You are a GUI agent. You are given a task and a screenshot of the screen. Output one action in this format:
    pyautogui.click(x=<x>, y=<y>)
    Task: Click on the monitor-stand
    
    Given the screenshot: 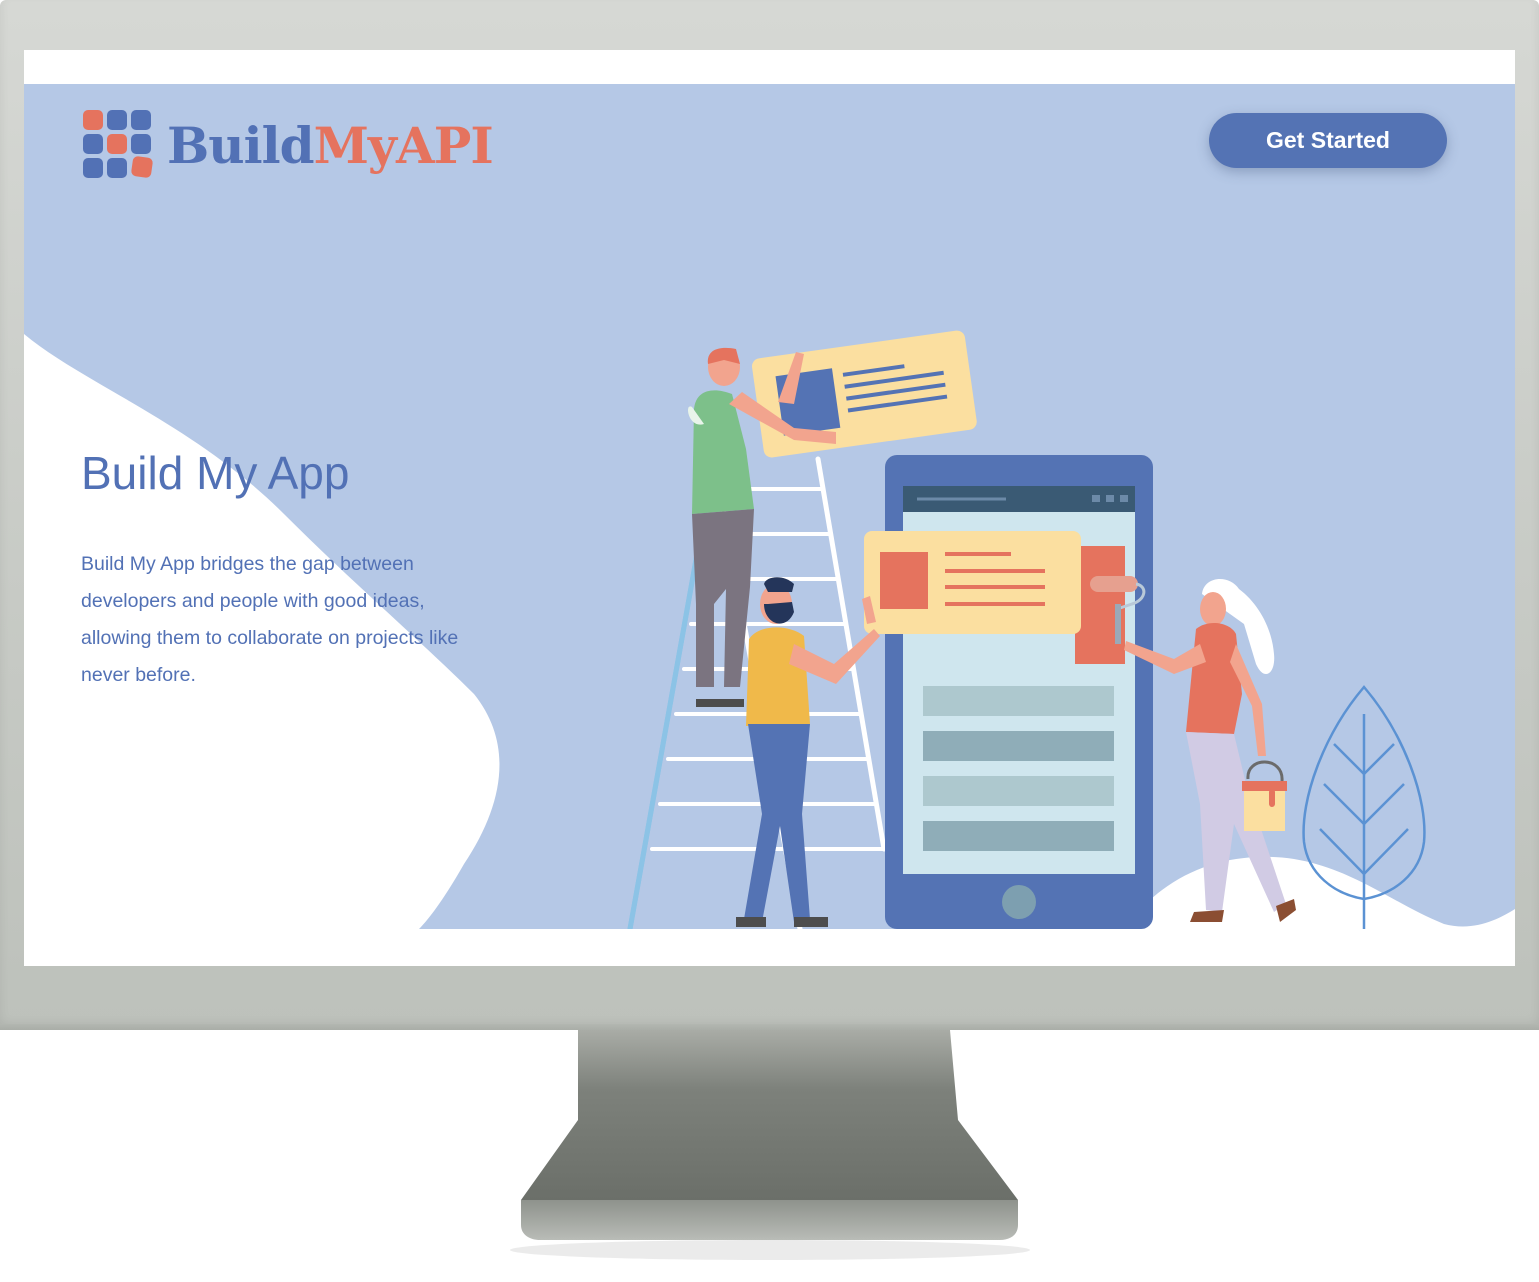 What is the action you would take?
    pyautogui.click(x=770, y=1145)
    